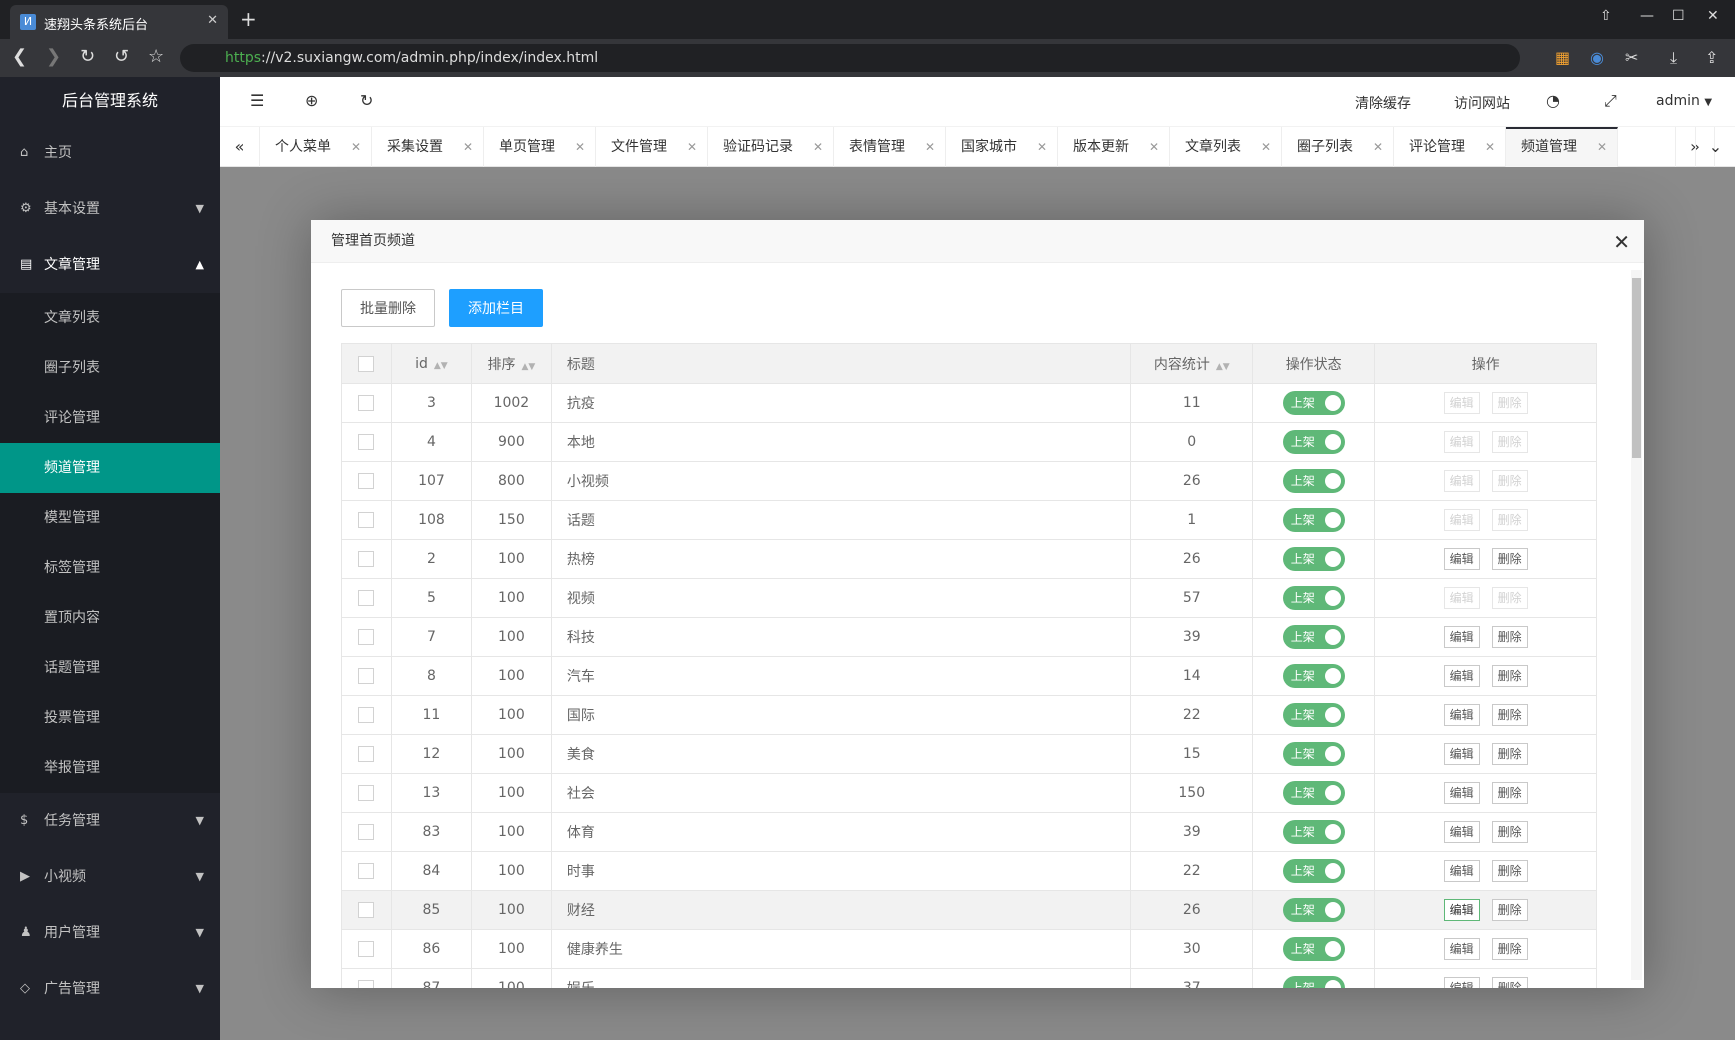 The height and width of the screenshot is (1040, 1735). I want to click on batch-delete-button: 批量删除, so click(388, 308).